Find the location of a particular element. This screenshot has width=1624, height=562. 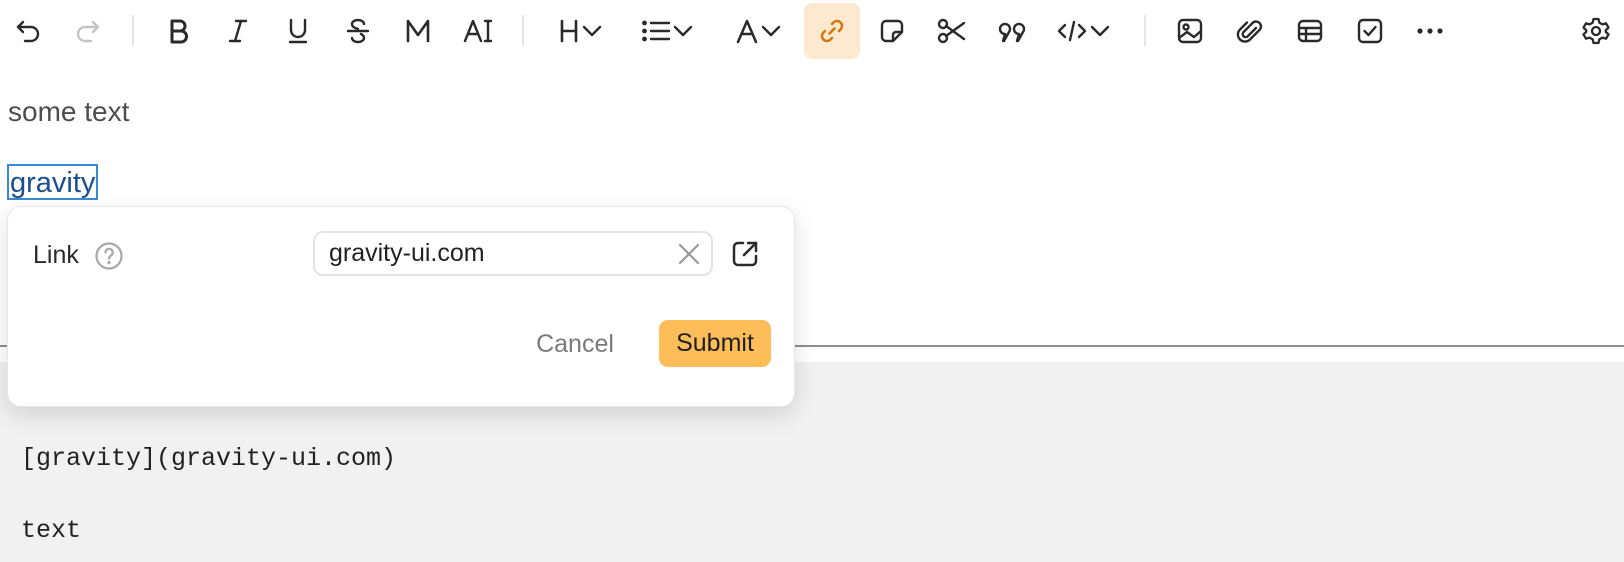

editor-text-line: some text is located at coordinates (68, 112).